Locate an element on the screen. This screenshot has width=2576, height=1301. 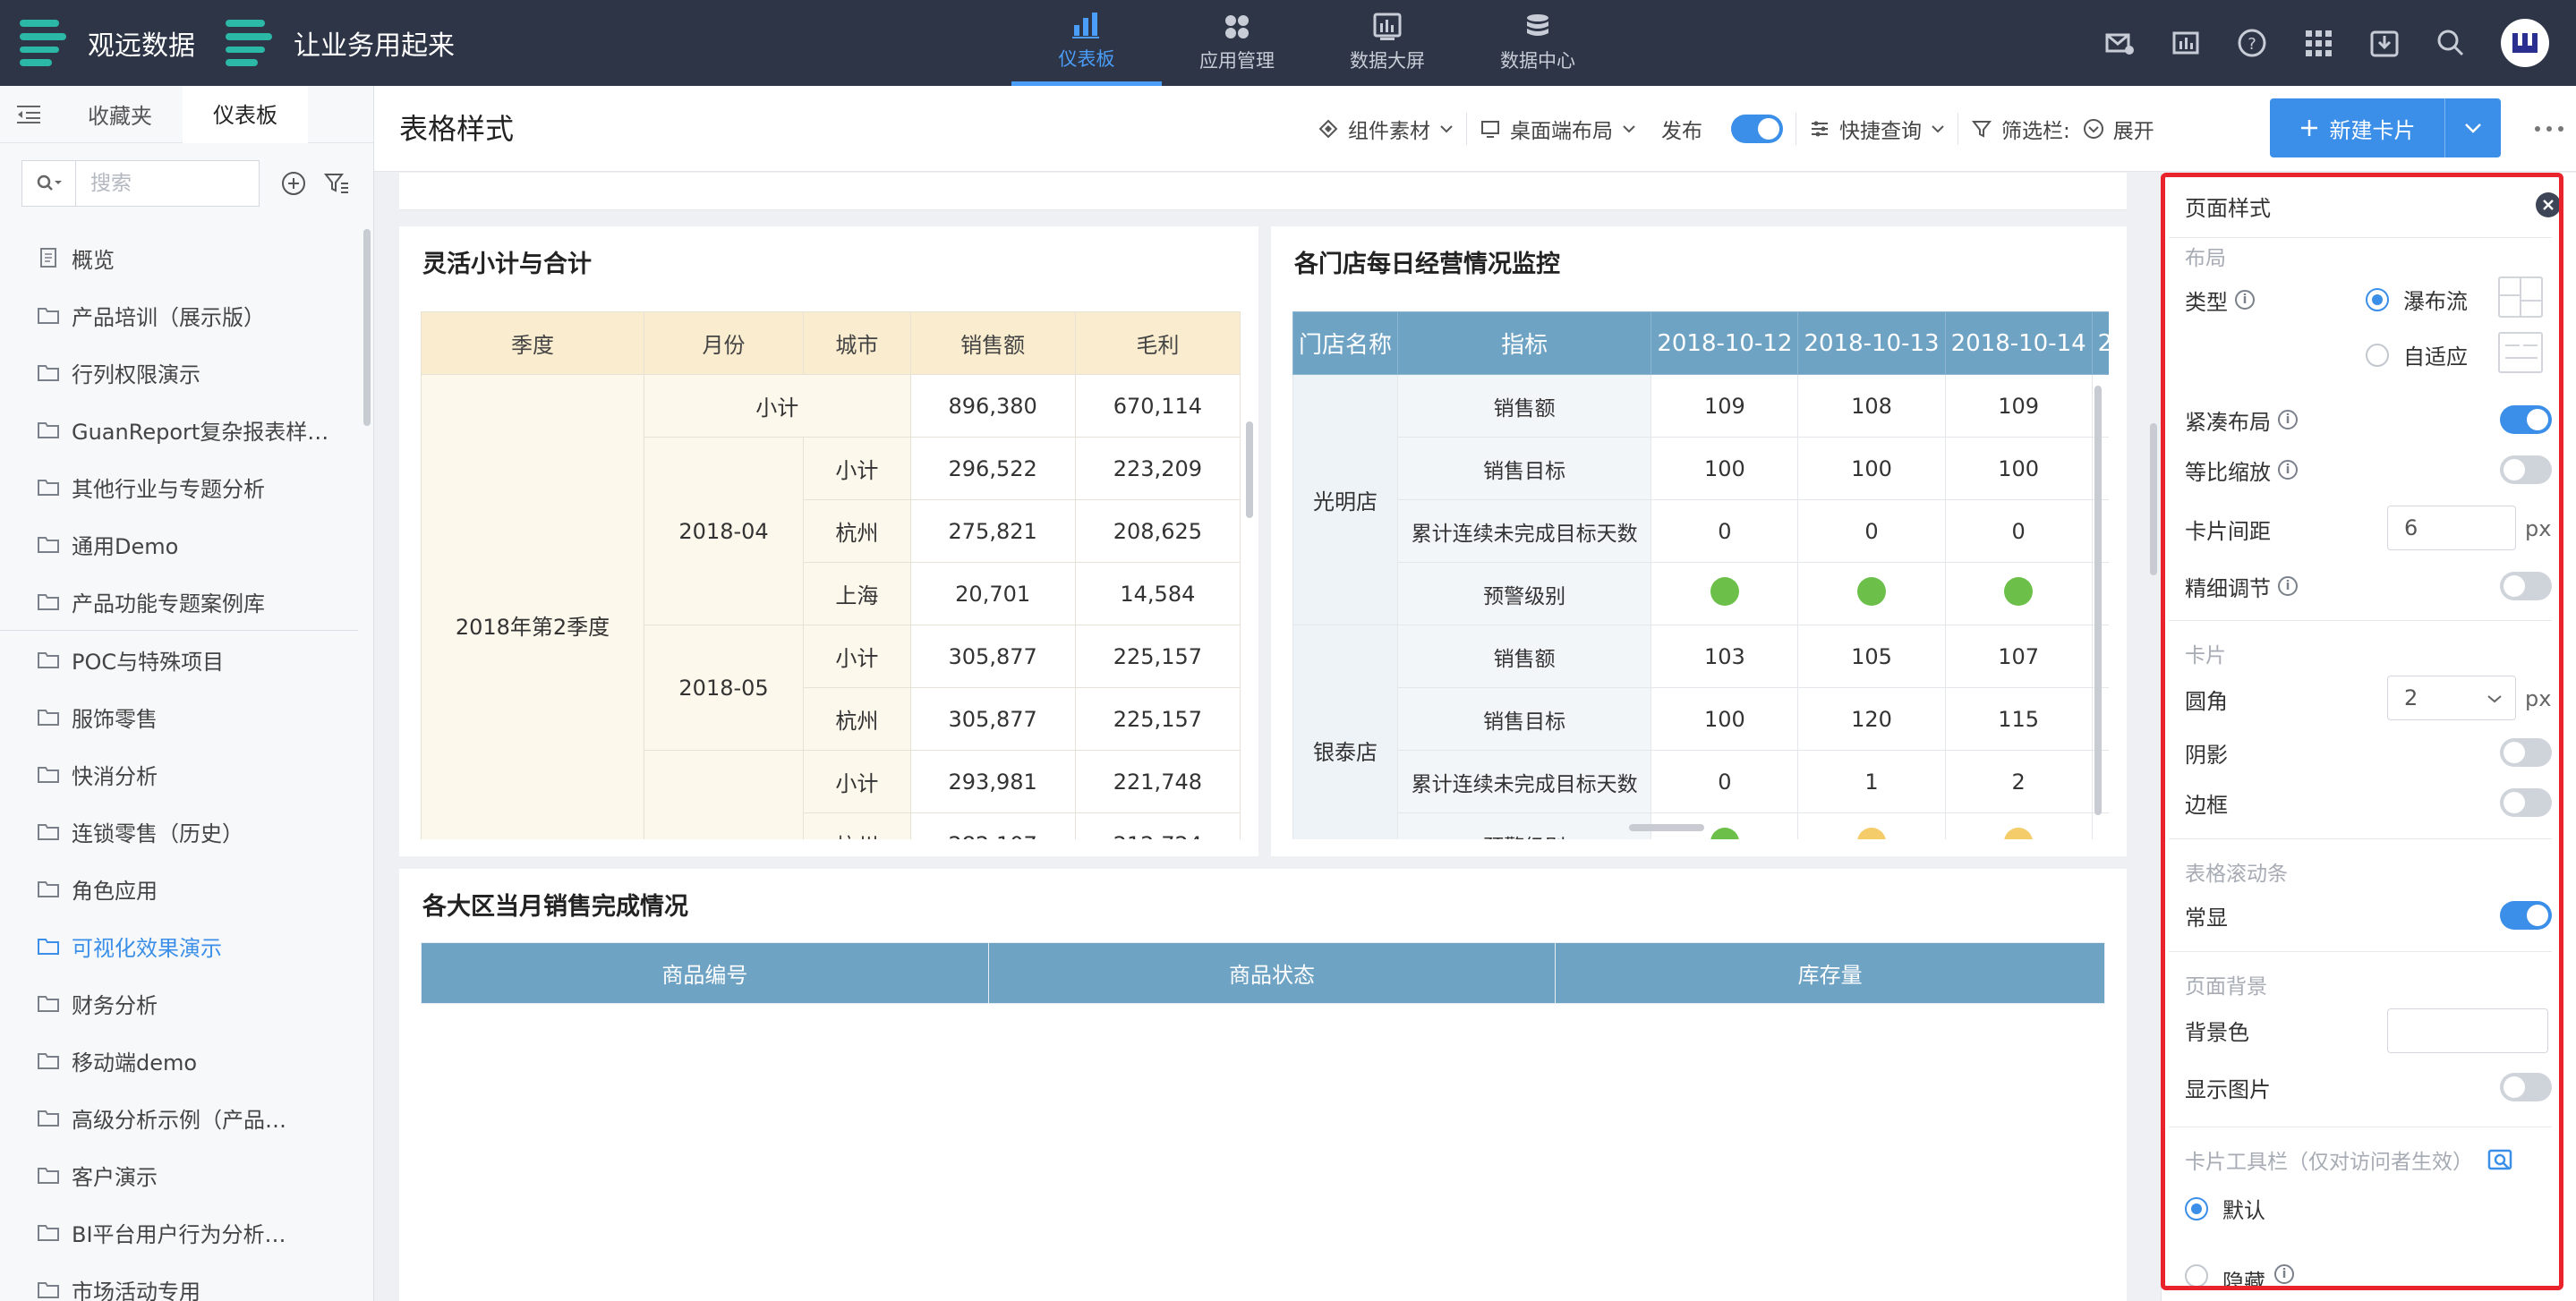
column-header: 指标 is located at coordinates (1524, 343).